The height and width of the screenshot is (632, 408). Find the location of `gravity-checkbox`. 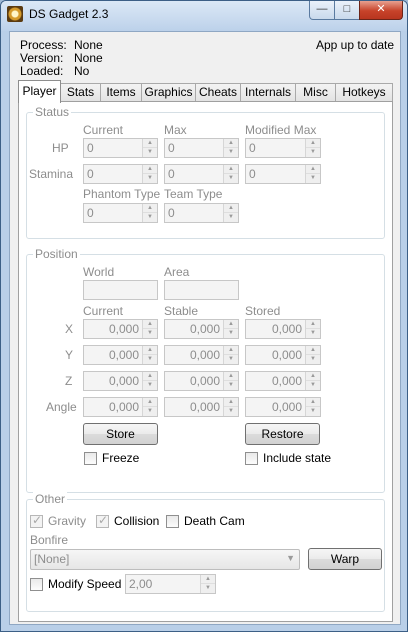

gravity-checkbox is located at coordinates (36, 520).